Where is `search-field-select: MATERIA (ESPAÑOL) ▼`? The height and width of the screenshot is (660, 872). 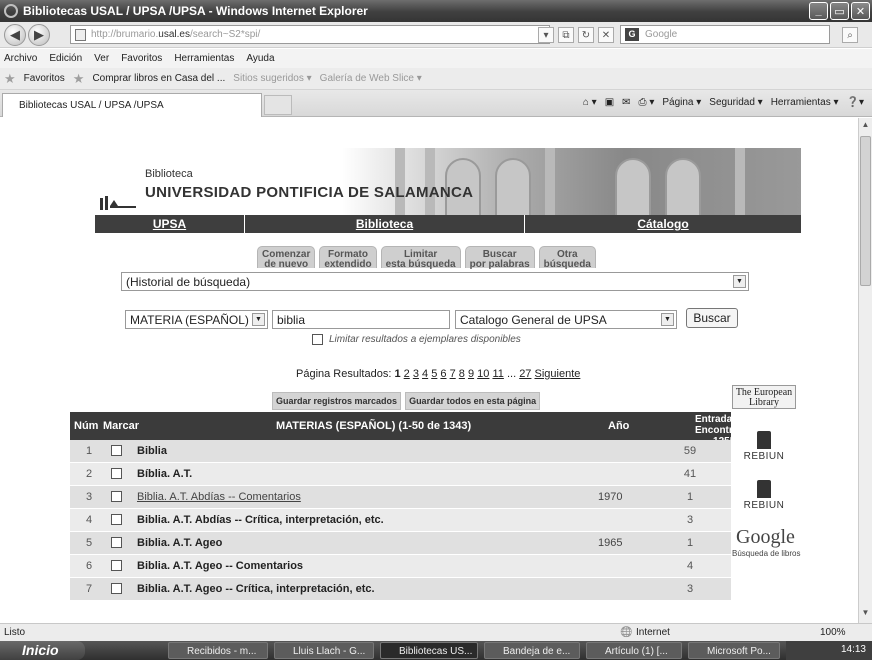 search-field-select: MATERIA (ESPAÑOL) ▼ is located at coordinates (196, 319).